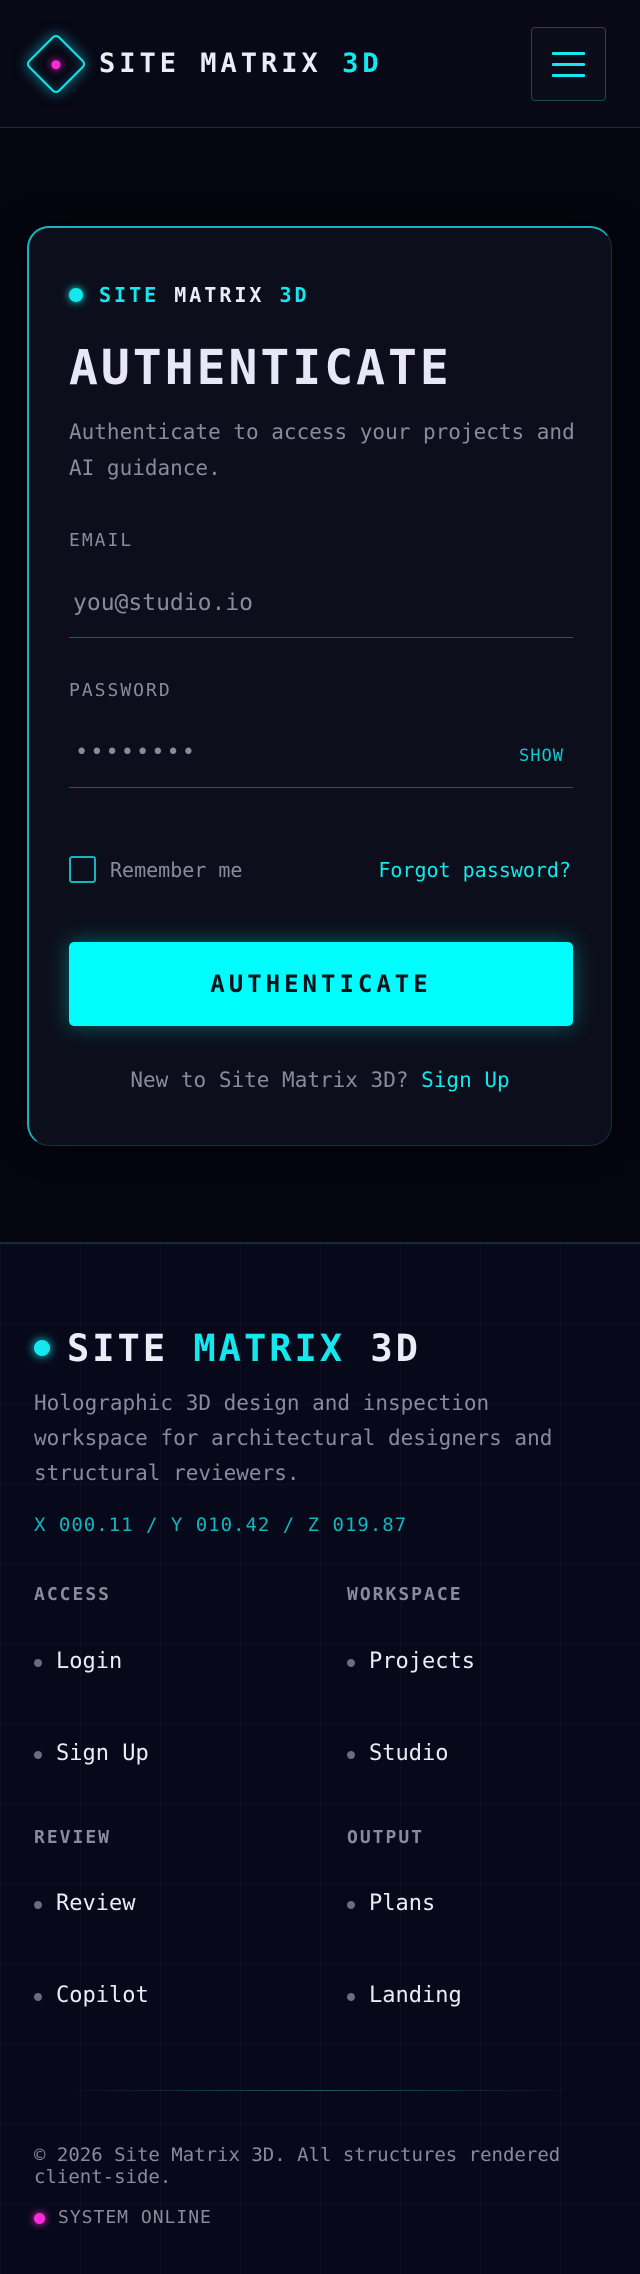 Image resolution: width=640 pixels, height=2274 pixels. I want to click on footer-brand-site: SITE, so click(118, 1348).